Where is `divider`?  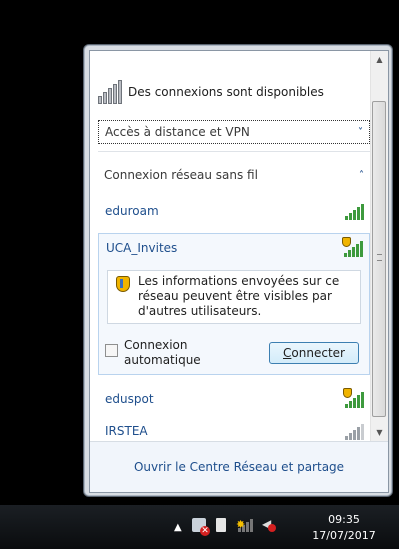 divider is located at coordinates (234, 151).